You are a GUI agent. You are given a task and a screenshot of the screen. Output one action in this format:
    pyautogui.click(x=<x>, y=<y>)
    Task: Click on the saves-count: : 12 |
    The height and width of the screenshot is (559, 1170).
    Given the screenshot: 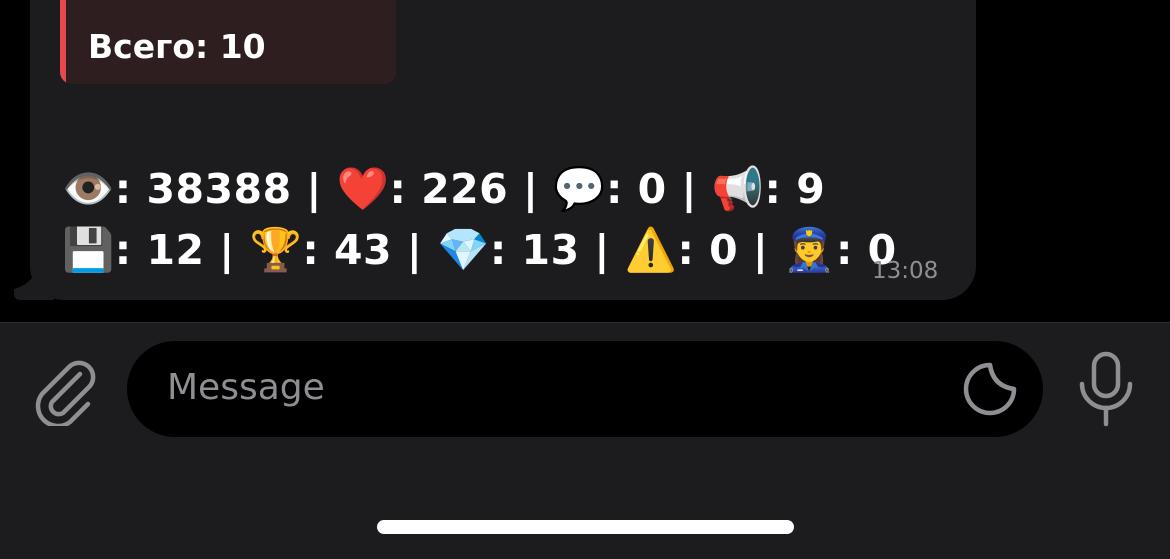 What is the action you would take?
    pyautogui.click(x=182, y=250)
    